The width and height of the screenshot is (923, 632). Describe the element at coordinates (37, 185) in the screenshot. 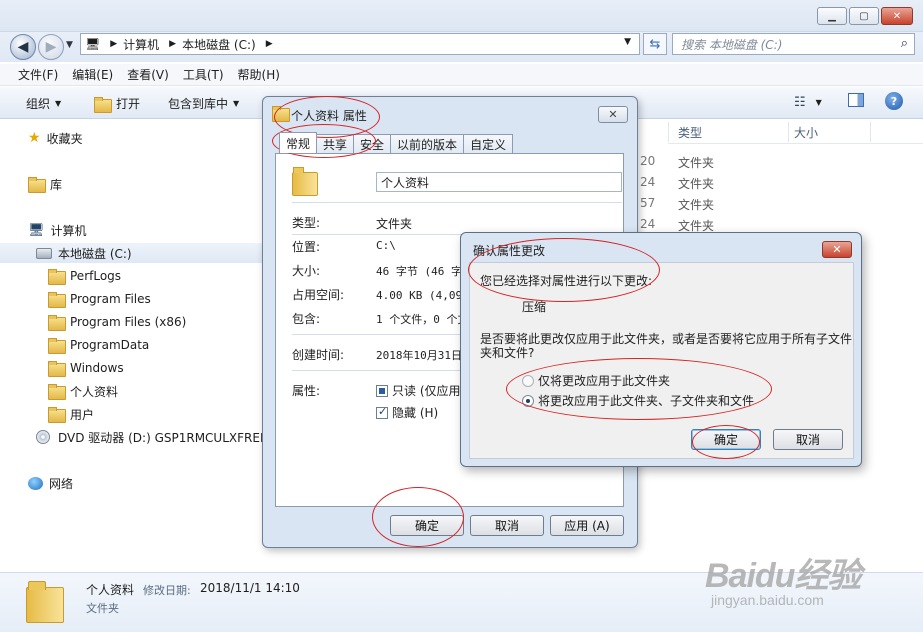

I see `library-icon` at that location.